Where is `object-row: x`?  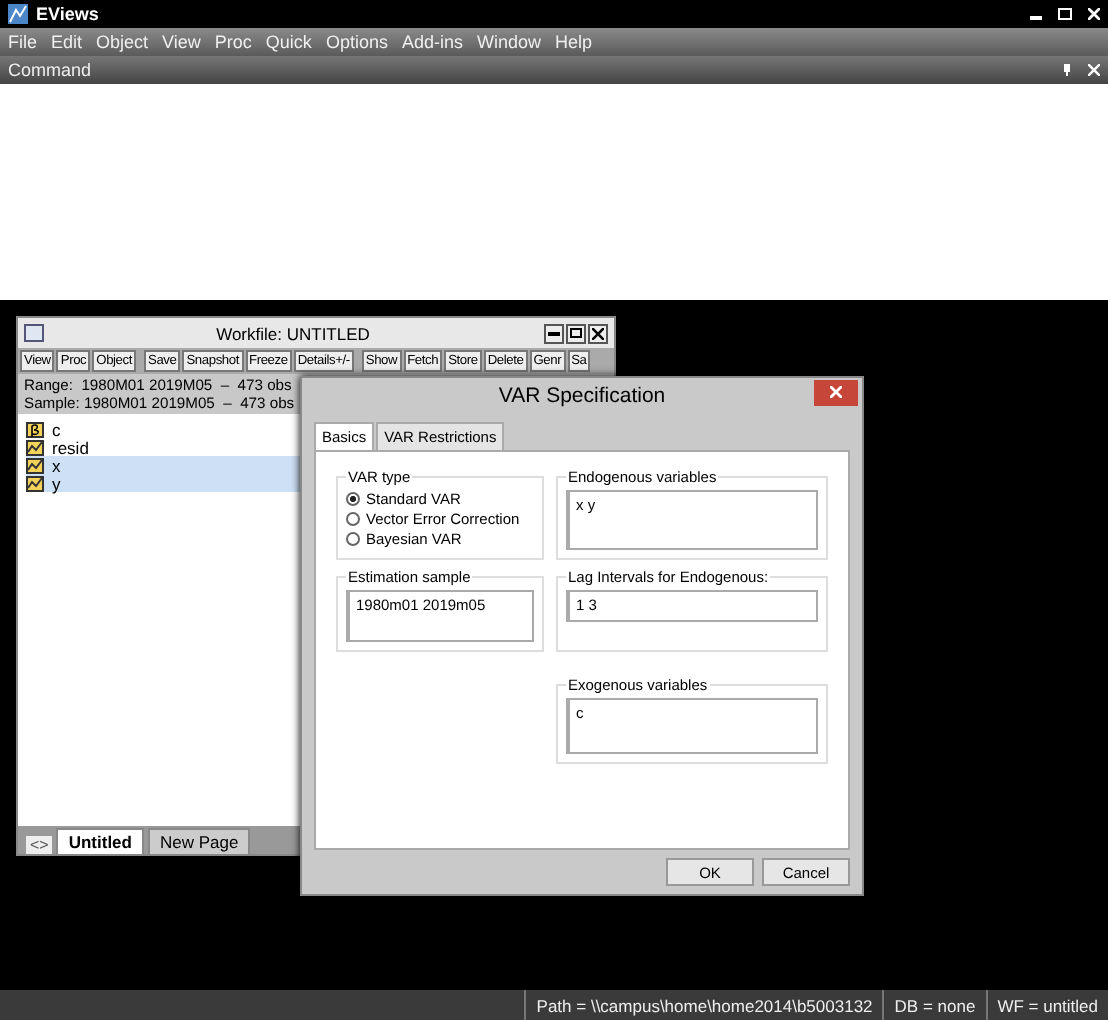 object-row: x is located at coordinates (166, 465).